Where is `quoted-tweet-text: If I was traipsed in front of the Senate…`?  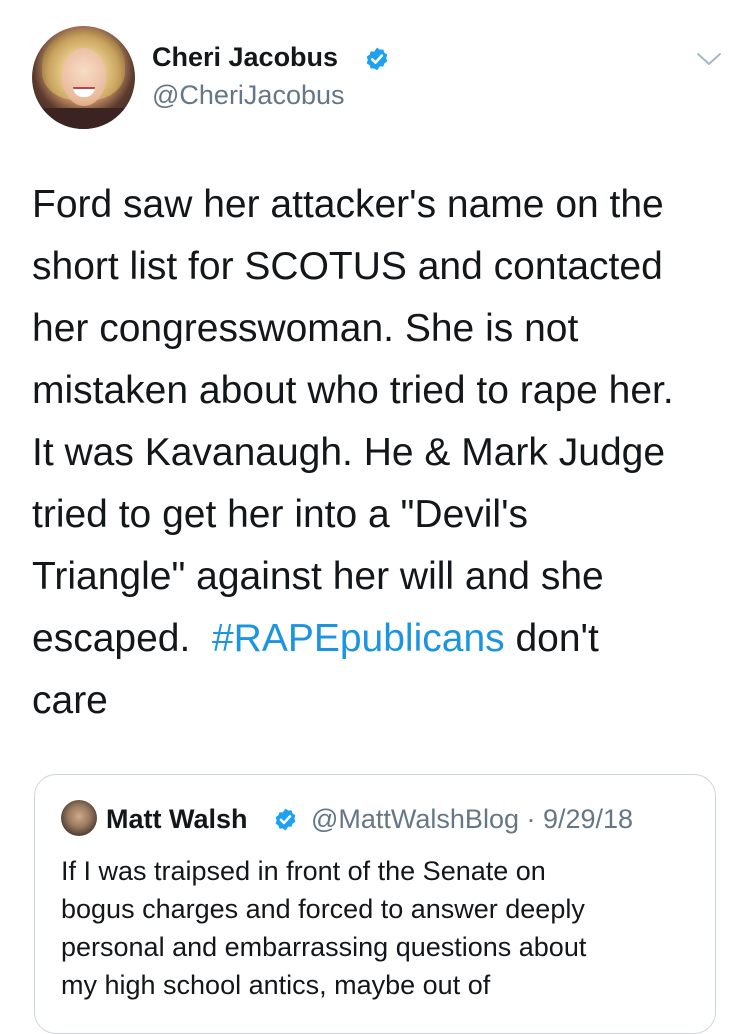 quoted-tweet-text: If I was traipsed in front of the Senate… is located at coordinates (381, 928).